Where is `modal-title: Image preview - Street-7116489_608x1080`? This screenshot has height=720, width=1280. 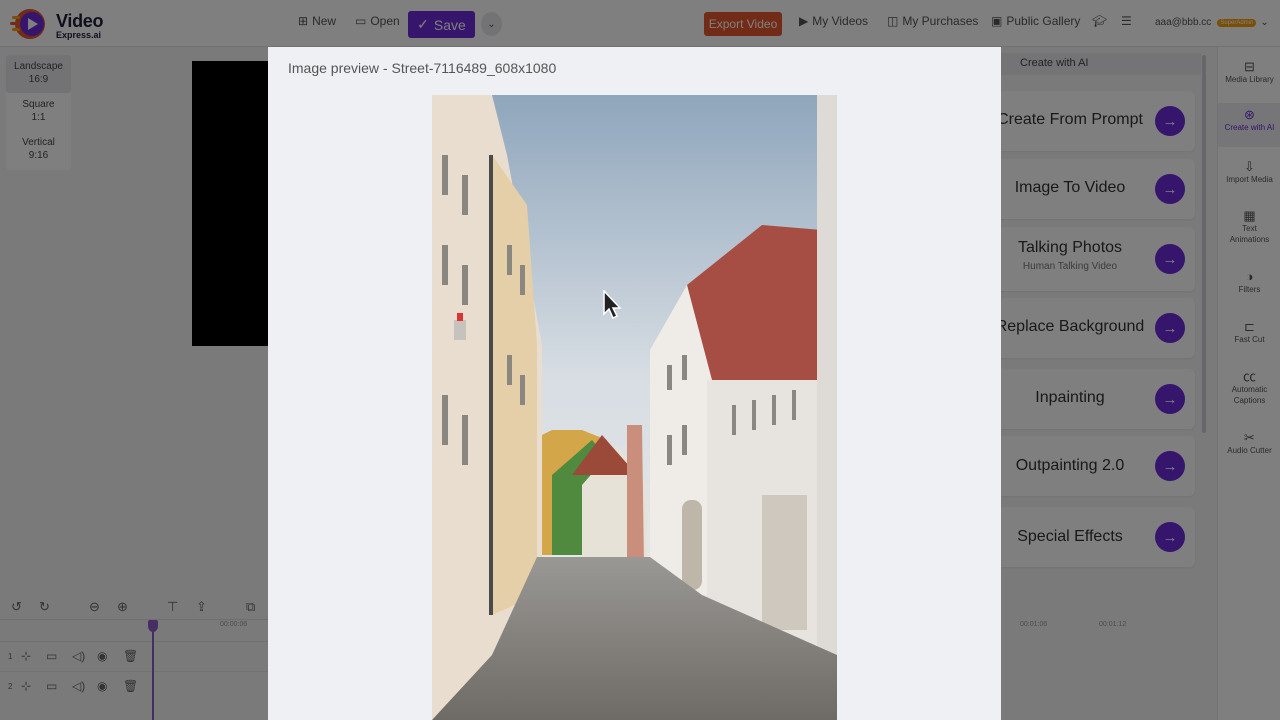 modal-title: Image preview - Street-7116489_608x1080 is located at coordinates (422, 68).